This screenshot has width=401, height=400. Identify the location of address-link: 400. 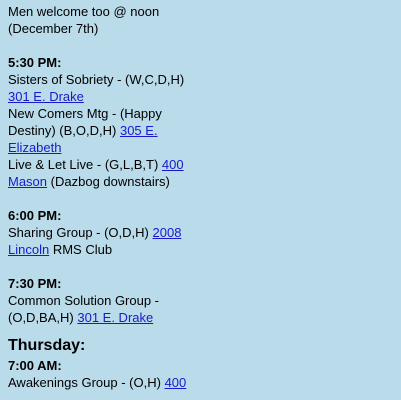
(176, 382).